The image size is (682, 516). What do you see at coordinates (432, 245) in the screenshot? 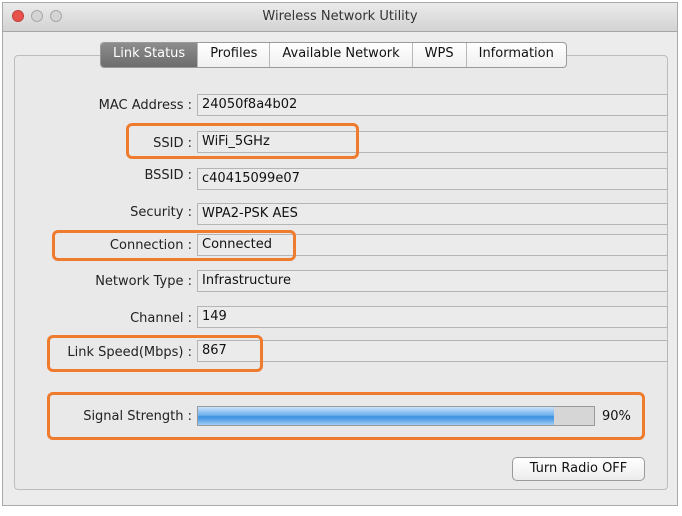
I see `connection-value: Connected` at bounding box center [432, 245].